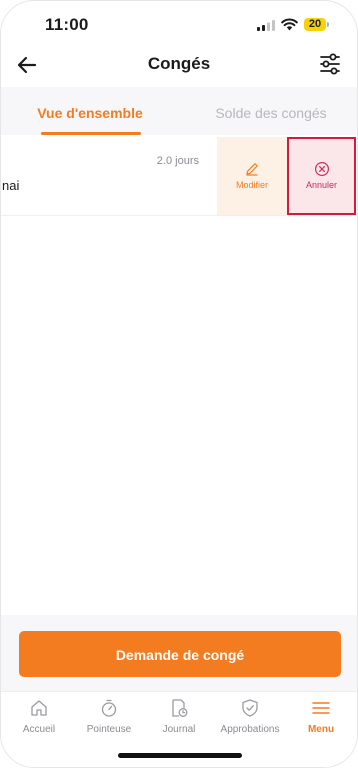 This screenshot has height=768, width=358. What do you see at coordinates (330, 64) in the screenshot?
I see `sliders-icon` at bounding box center [330, 64].